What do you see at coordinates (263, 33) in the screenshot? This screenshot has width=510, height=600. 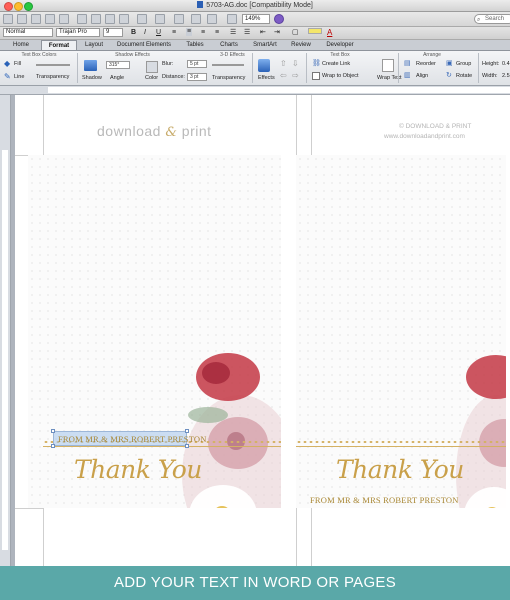 I see `decrease-indent-icon: ⇤` at bounding box center [263, 33].